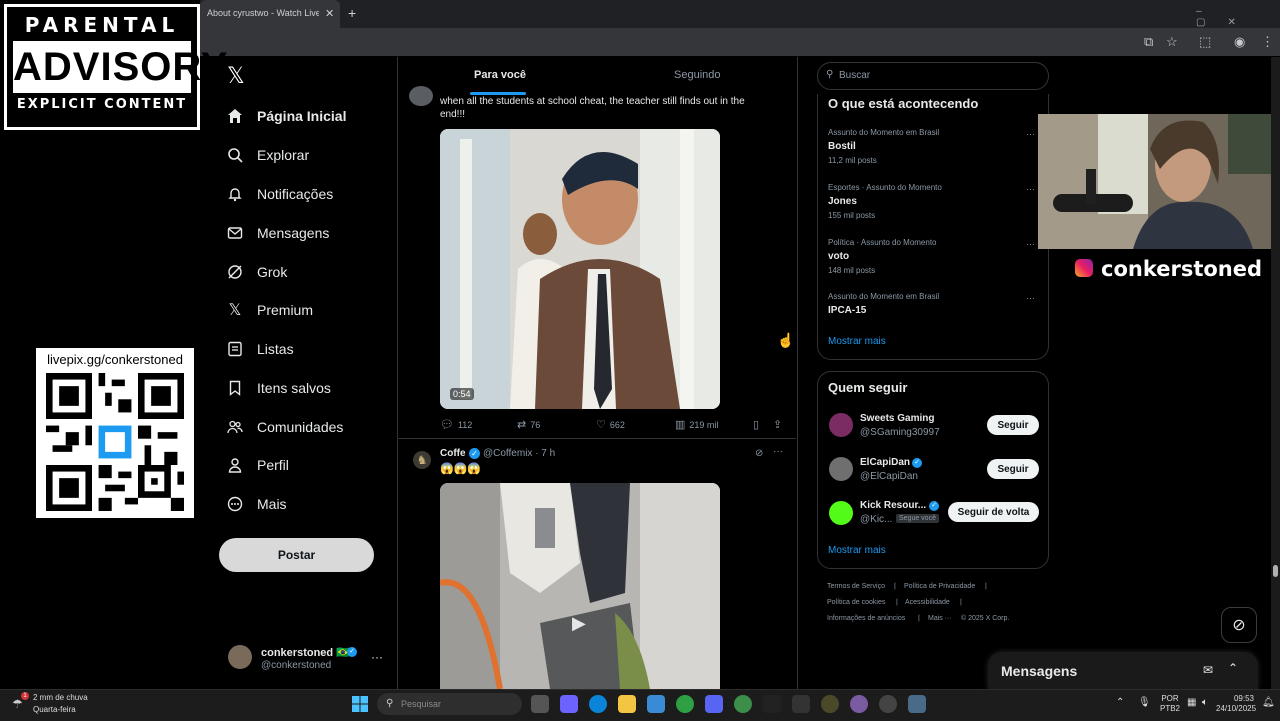 The image size is (1280, 721). What do you see at coordinates (263, 13) in the screenshot?
I see `tab-title: About cyrustwo - Watch Live o` at bounding box center [263, 13].